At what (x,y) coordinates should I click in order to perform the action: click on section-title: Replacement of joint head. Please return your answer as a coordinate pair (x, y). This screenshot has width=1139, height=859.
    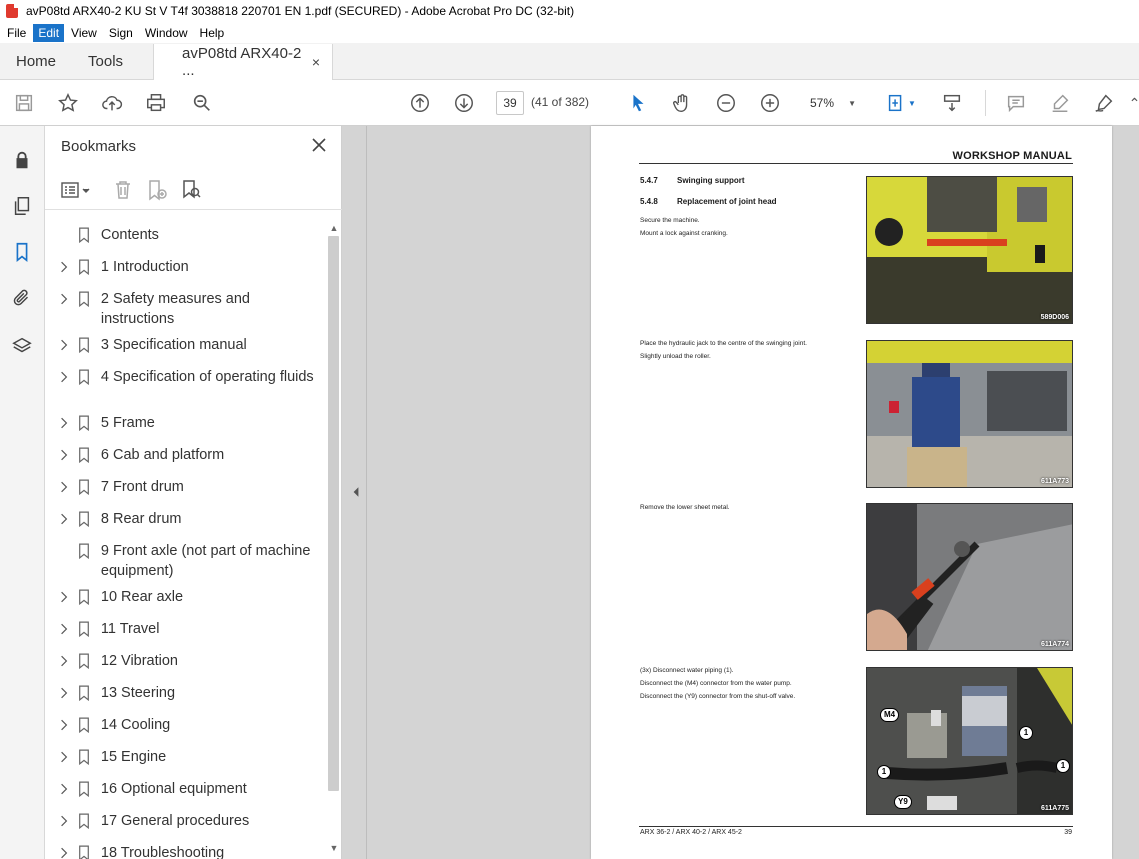
    Looking at the image, I should click on (727, 201).